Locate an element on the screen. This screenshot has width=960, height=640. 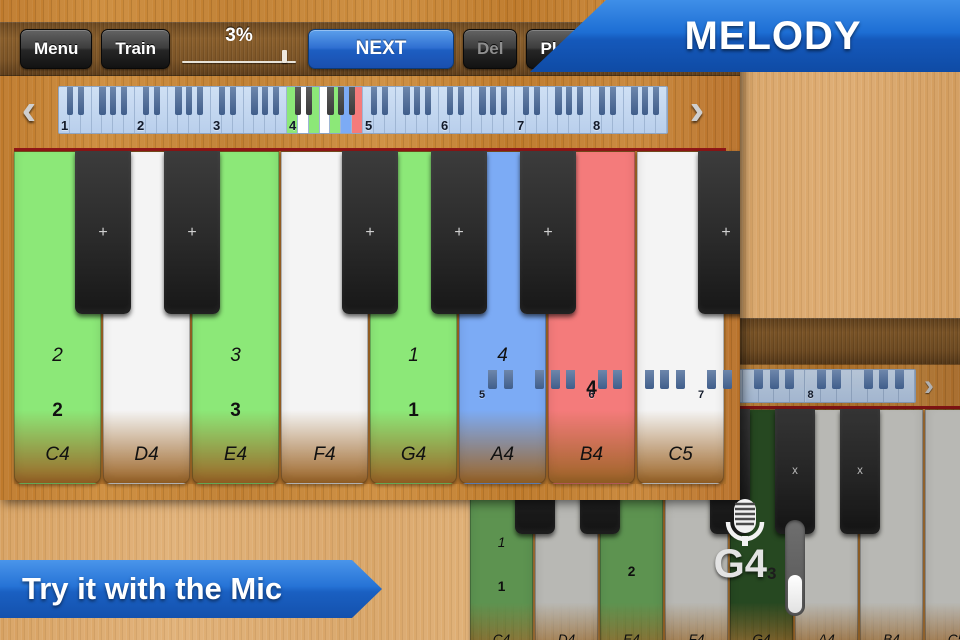
piano-black-key-5: x is located at coordinates (860, 471).